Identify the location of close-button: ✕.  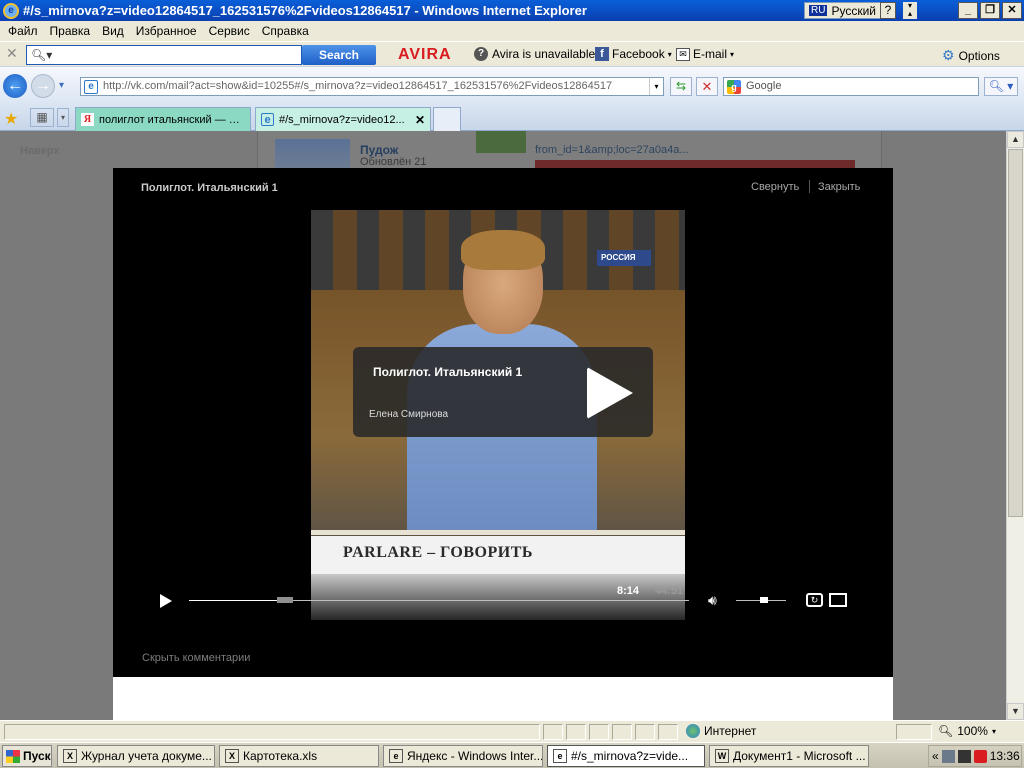
(1012, 10).